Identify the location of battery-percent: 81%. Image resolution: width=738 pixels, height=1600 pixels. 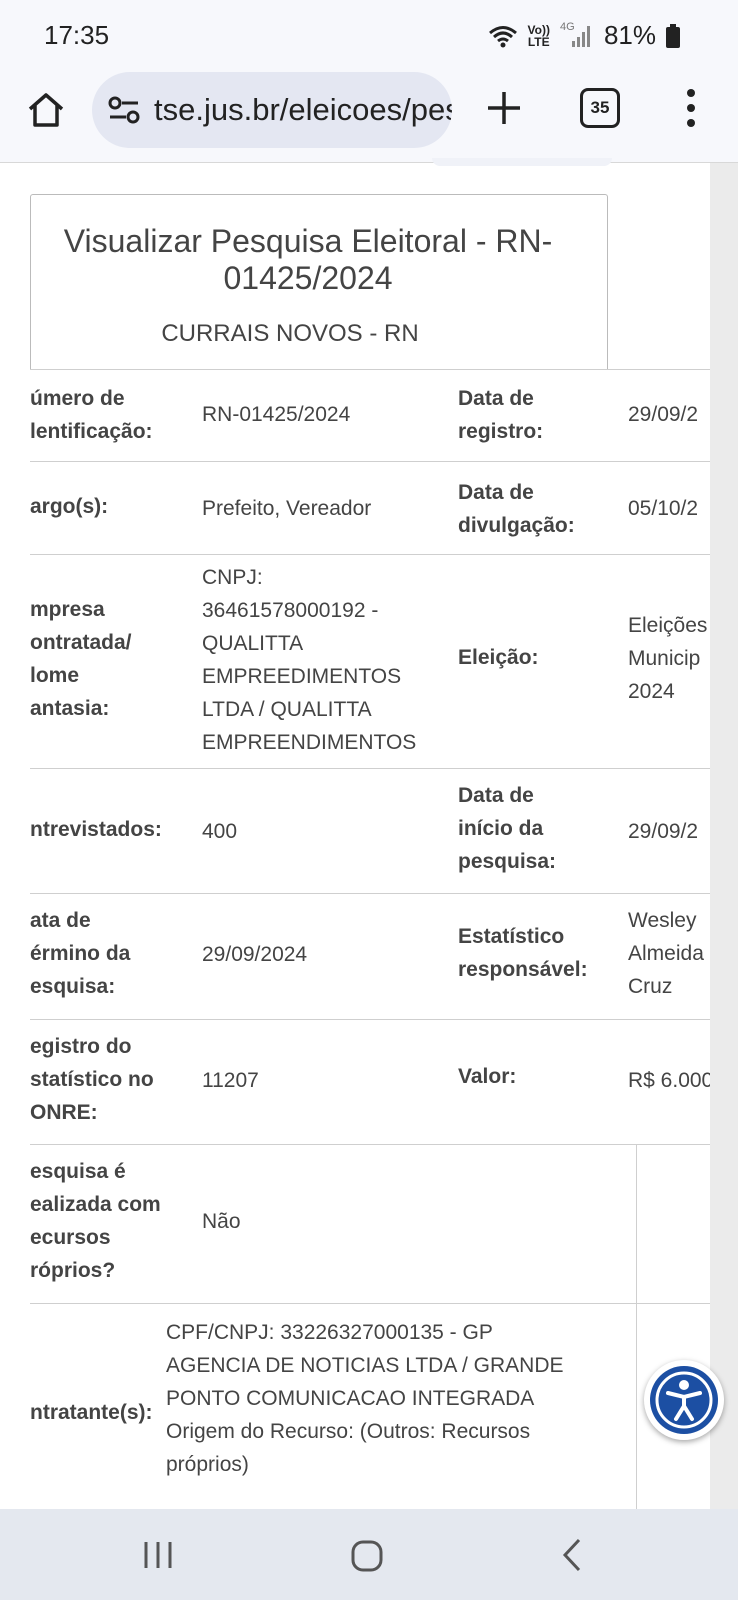
(629, 35).